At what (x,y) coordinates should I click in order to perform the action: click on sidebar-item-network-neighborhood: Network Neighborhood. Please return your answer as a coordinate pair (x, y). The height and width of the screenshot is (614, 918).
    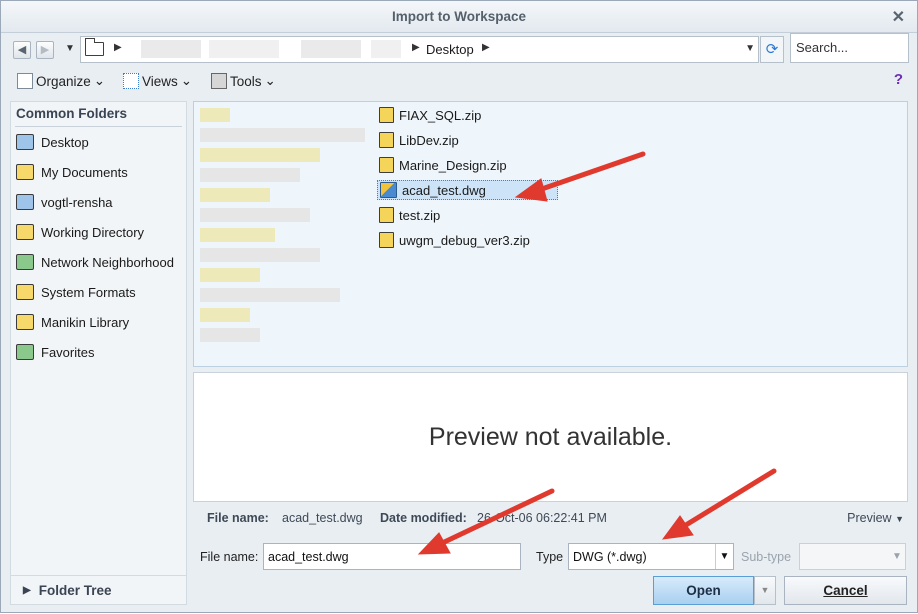
    Looking at the image, I should click on (95, 262).